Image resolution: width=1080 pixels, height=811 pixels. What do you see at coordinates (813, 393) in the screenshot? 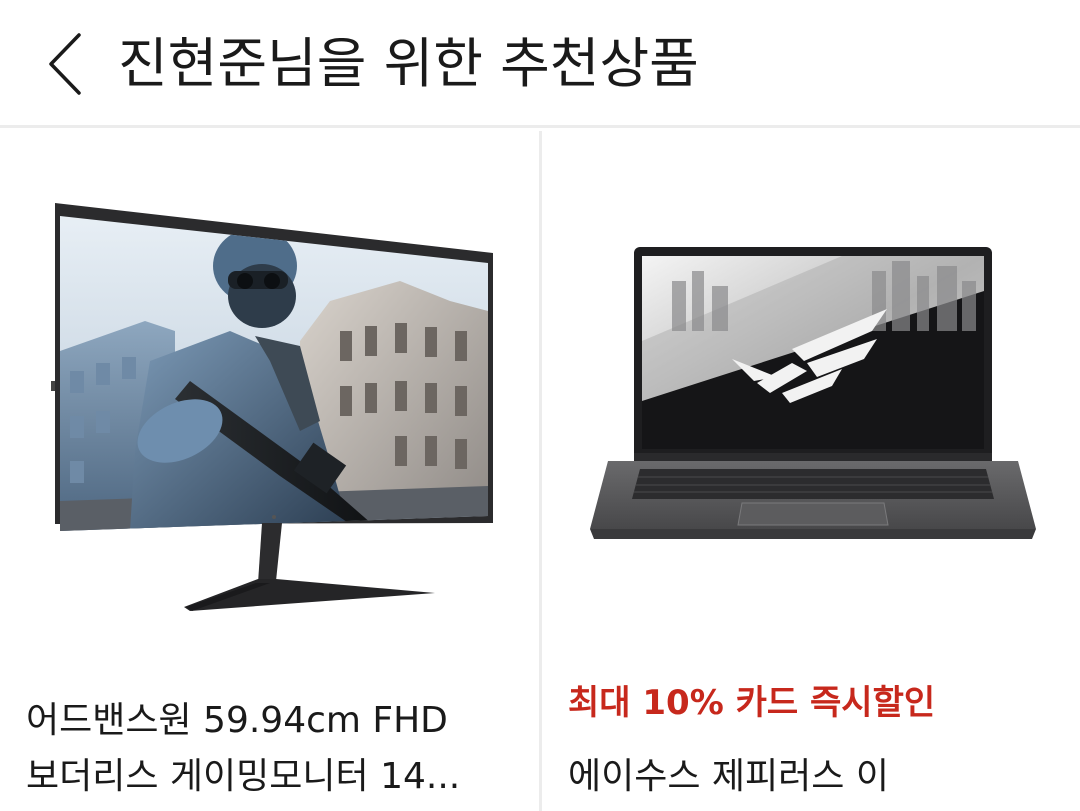
I see `gaming-laptop-image` at bounding box center [813, 393].